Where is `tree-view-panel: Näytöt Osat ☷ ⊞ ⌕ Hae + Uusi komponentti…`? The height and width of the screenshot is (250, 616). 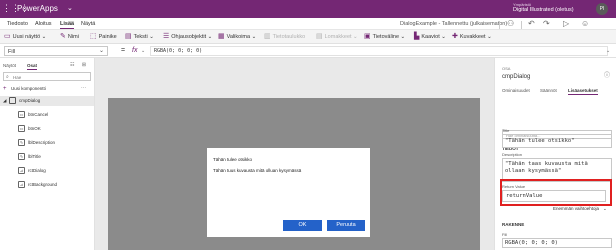
tree-view-panel: Näytöt Osat ☷ ⊞ ⌕ Hae + Uusi komponentti… is located at coordinates (47, 154).